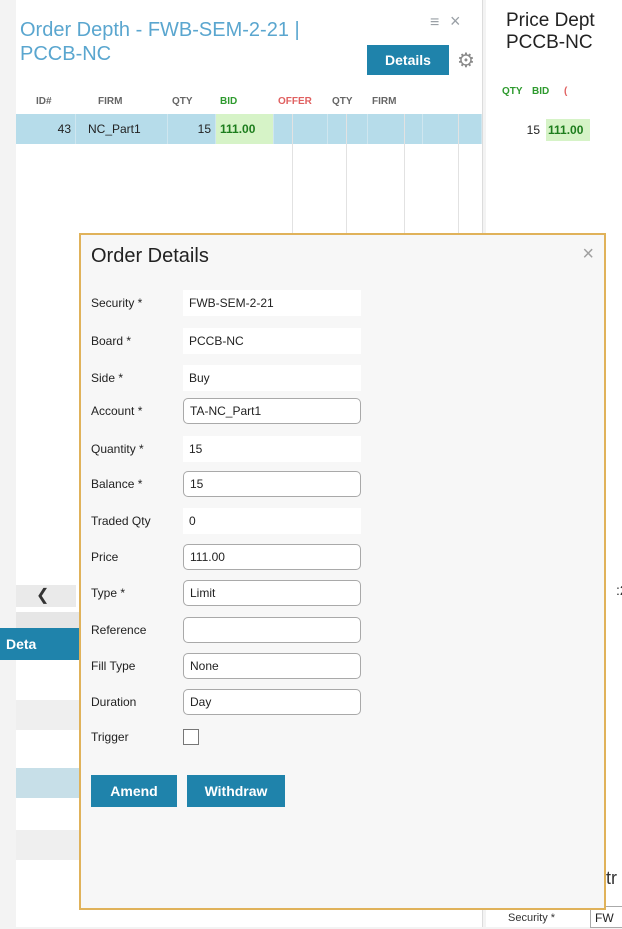 The width and height of the screenshot is (622, 929). What do you see at coordinates (452, 129) in the screenshot?
I see `row-spacer` at bounding box center [452, 129].